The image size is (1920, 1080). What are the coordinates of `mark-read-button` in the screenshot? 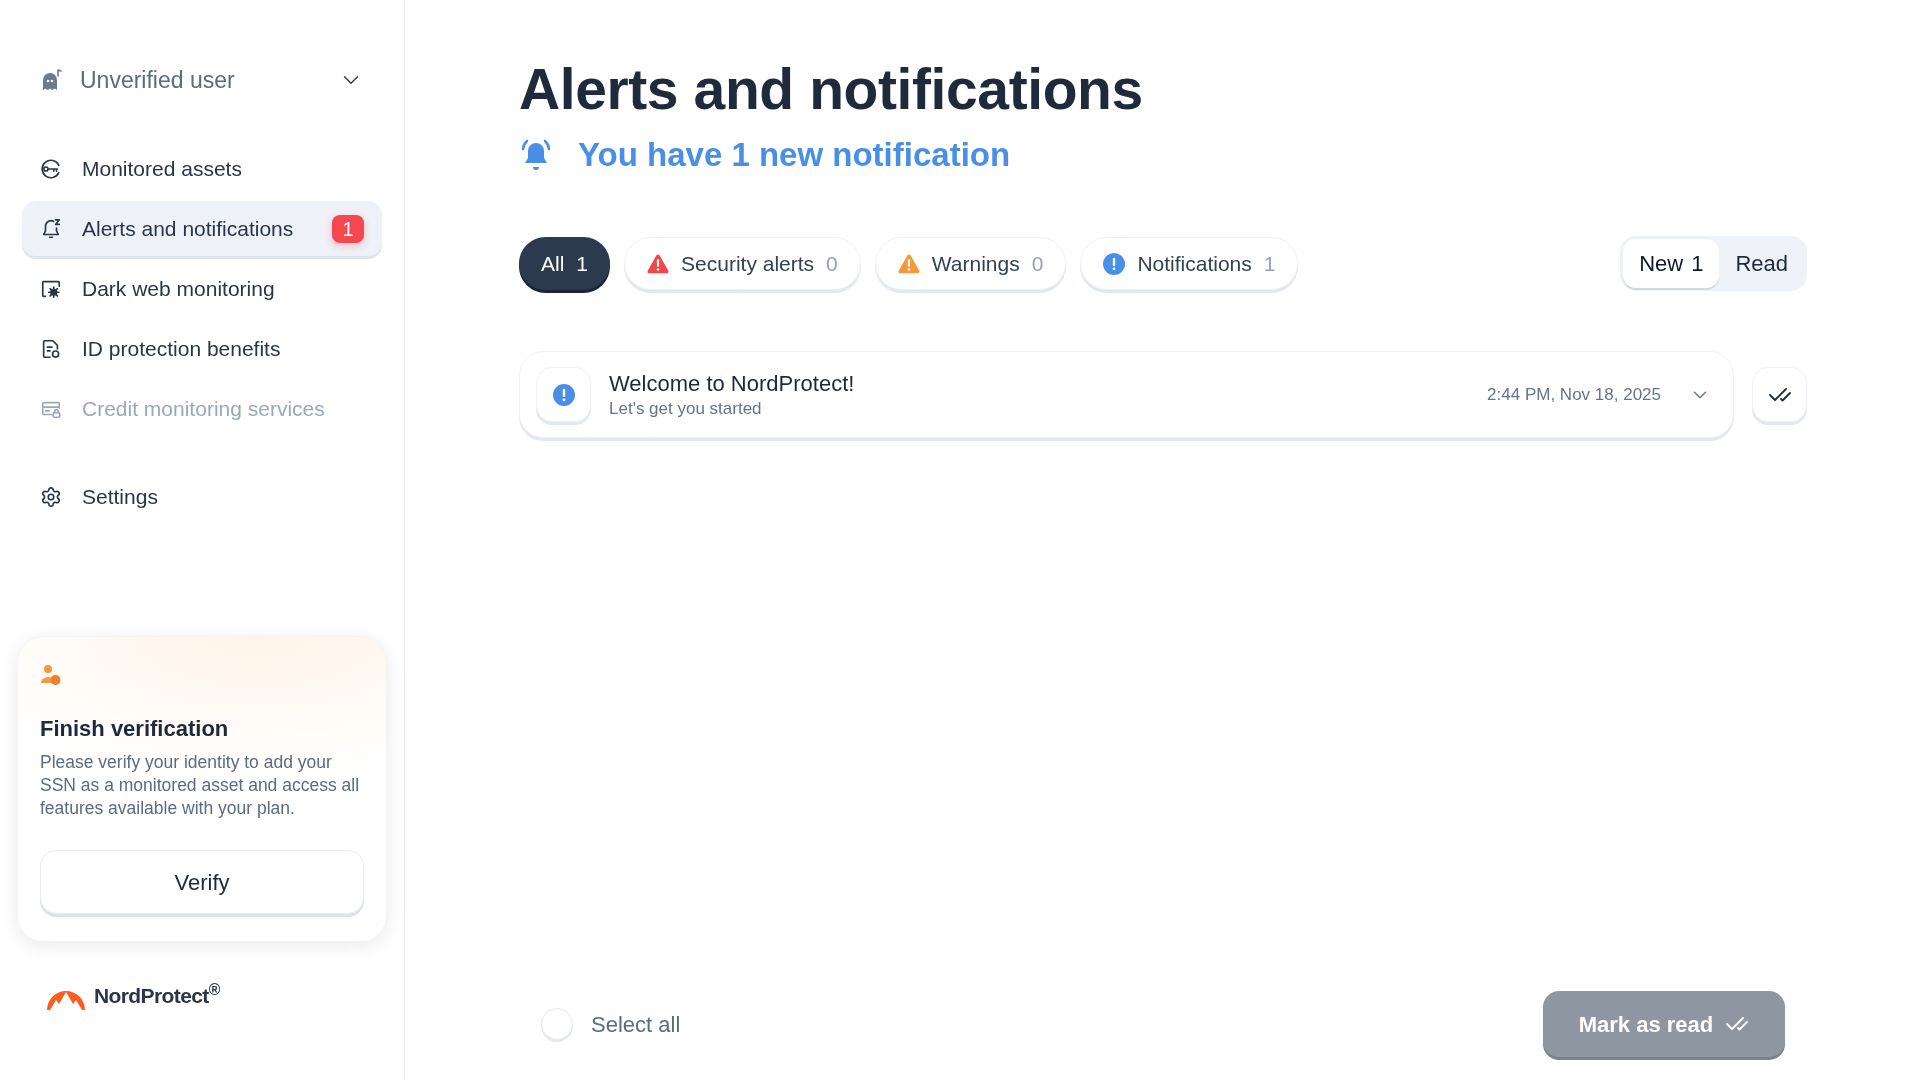 It's located at (1779, 394).